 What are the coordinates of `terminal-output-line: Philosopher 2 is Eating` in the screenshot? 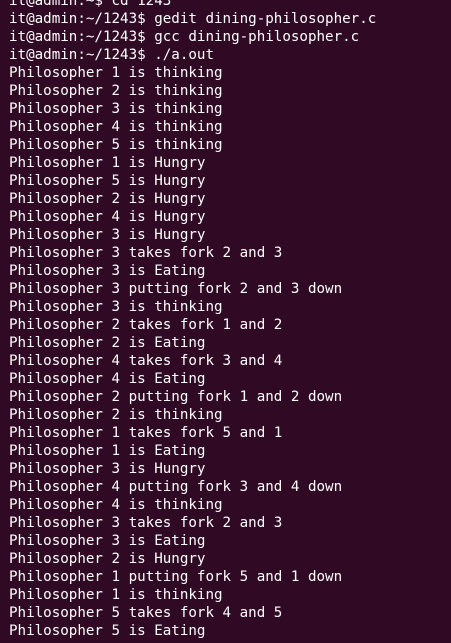 It's located at (107, 343).